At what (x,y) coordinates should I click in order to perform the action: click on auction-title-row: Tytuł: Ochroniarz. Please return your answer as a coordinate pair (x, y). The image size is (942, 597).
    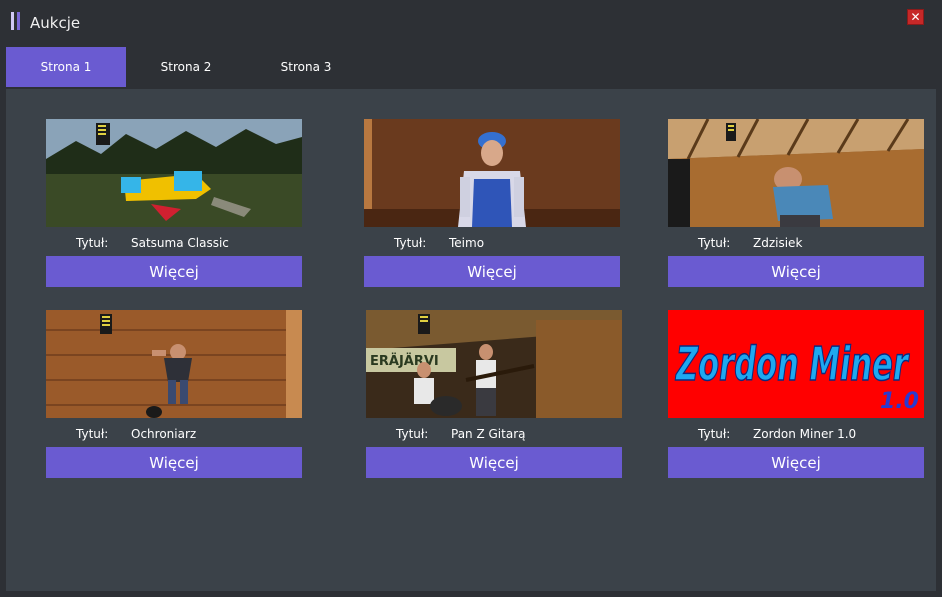
    Looking at the image, I should click on (174, 435).